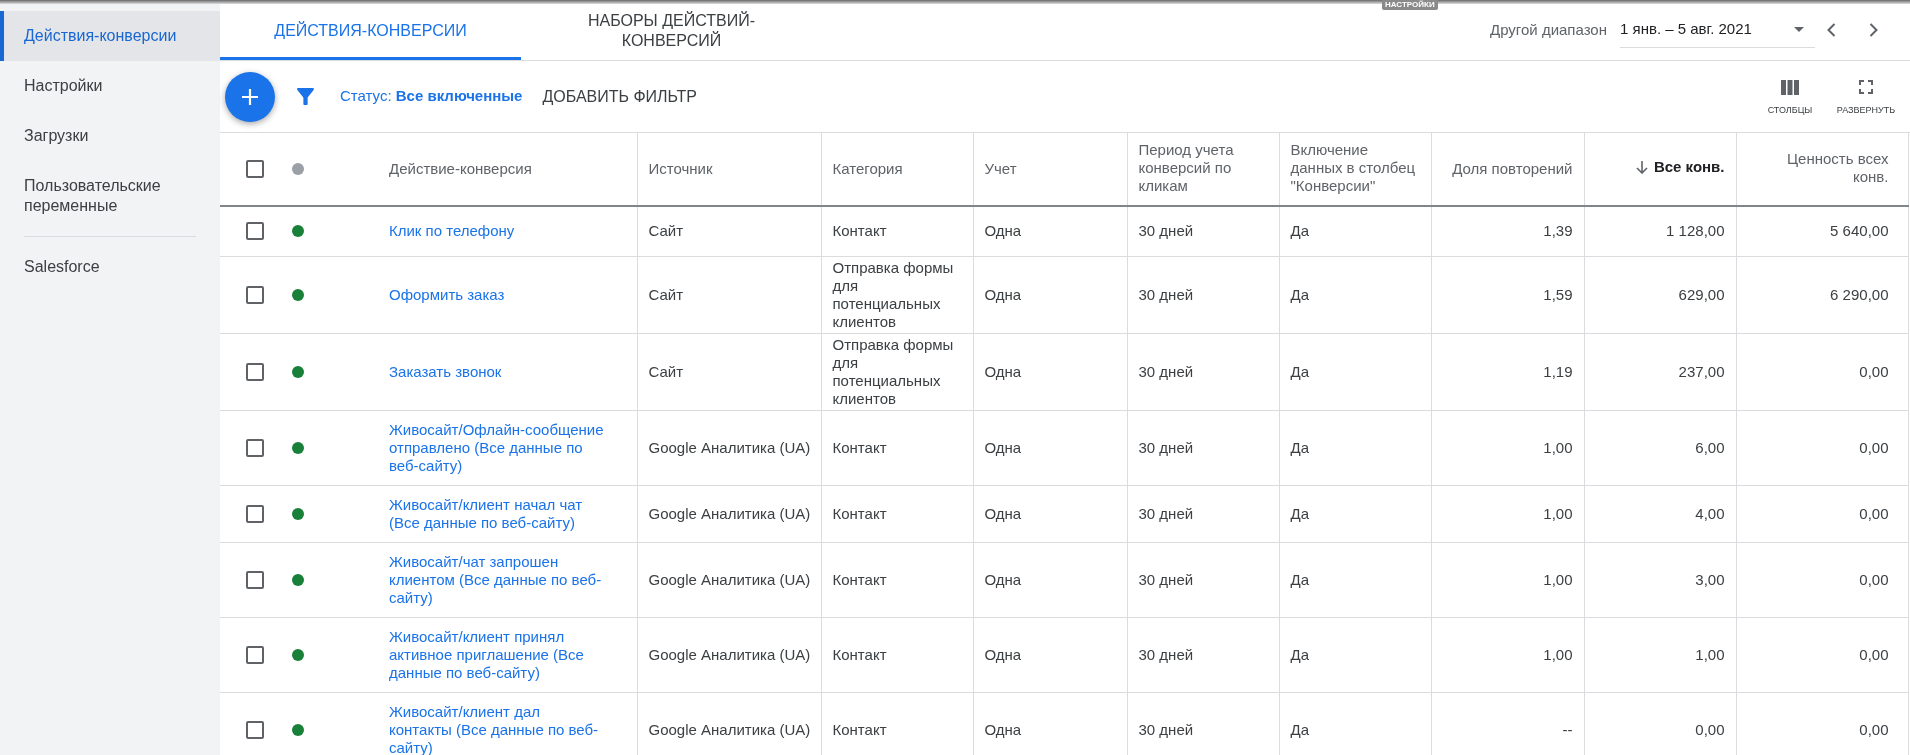  Describe the element at coordinates (496, 371) in the screenshot. I see `conversion-link: Заказать звонок` at that location.